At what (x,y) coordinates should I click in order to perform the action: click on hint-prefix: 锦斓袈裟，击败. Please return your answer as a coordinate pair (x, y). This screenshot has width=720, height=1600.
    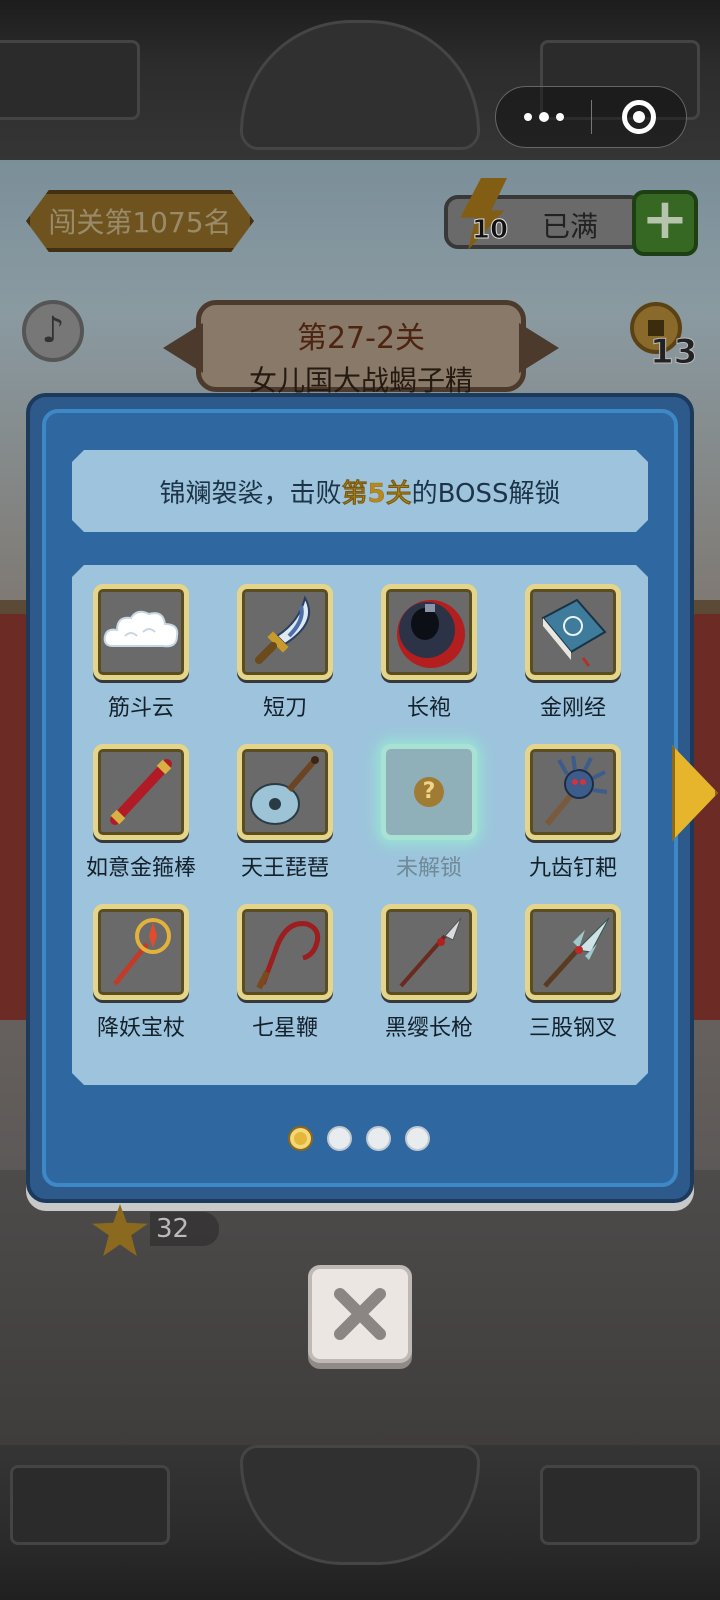
    Looking at the image, I should click on (250, 493).